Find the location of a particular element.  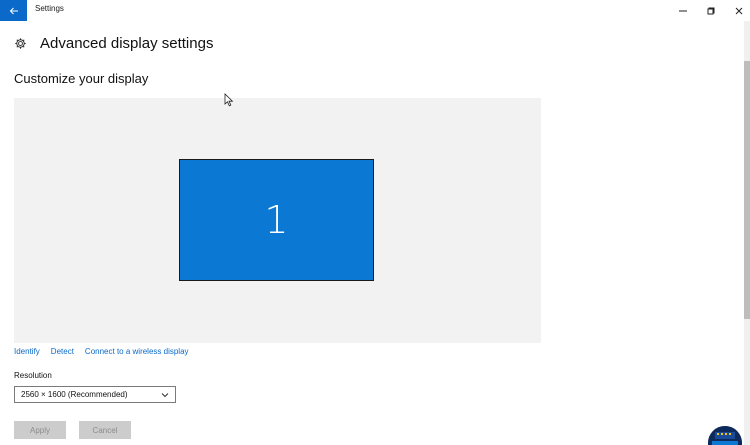

back-button is located at coordinates (13, 10).